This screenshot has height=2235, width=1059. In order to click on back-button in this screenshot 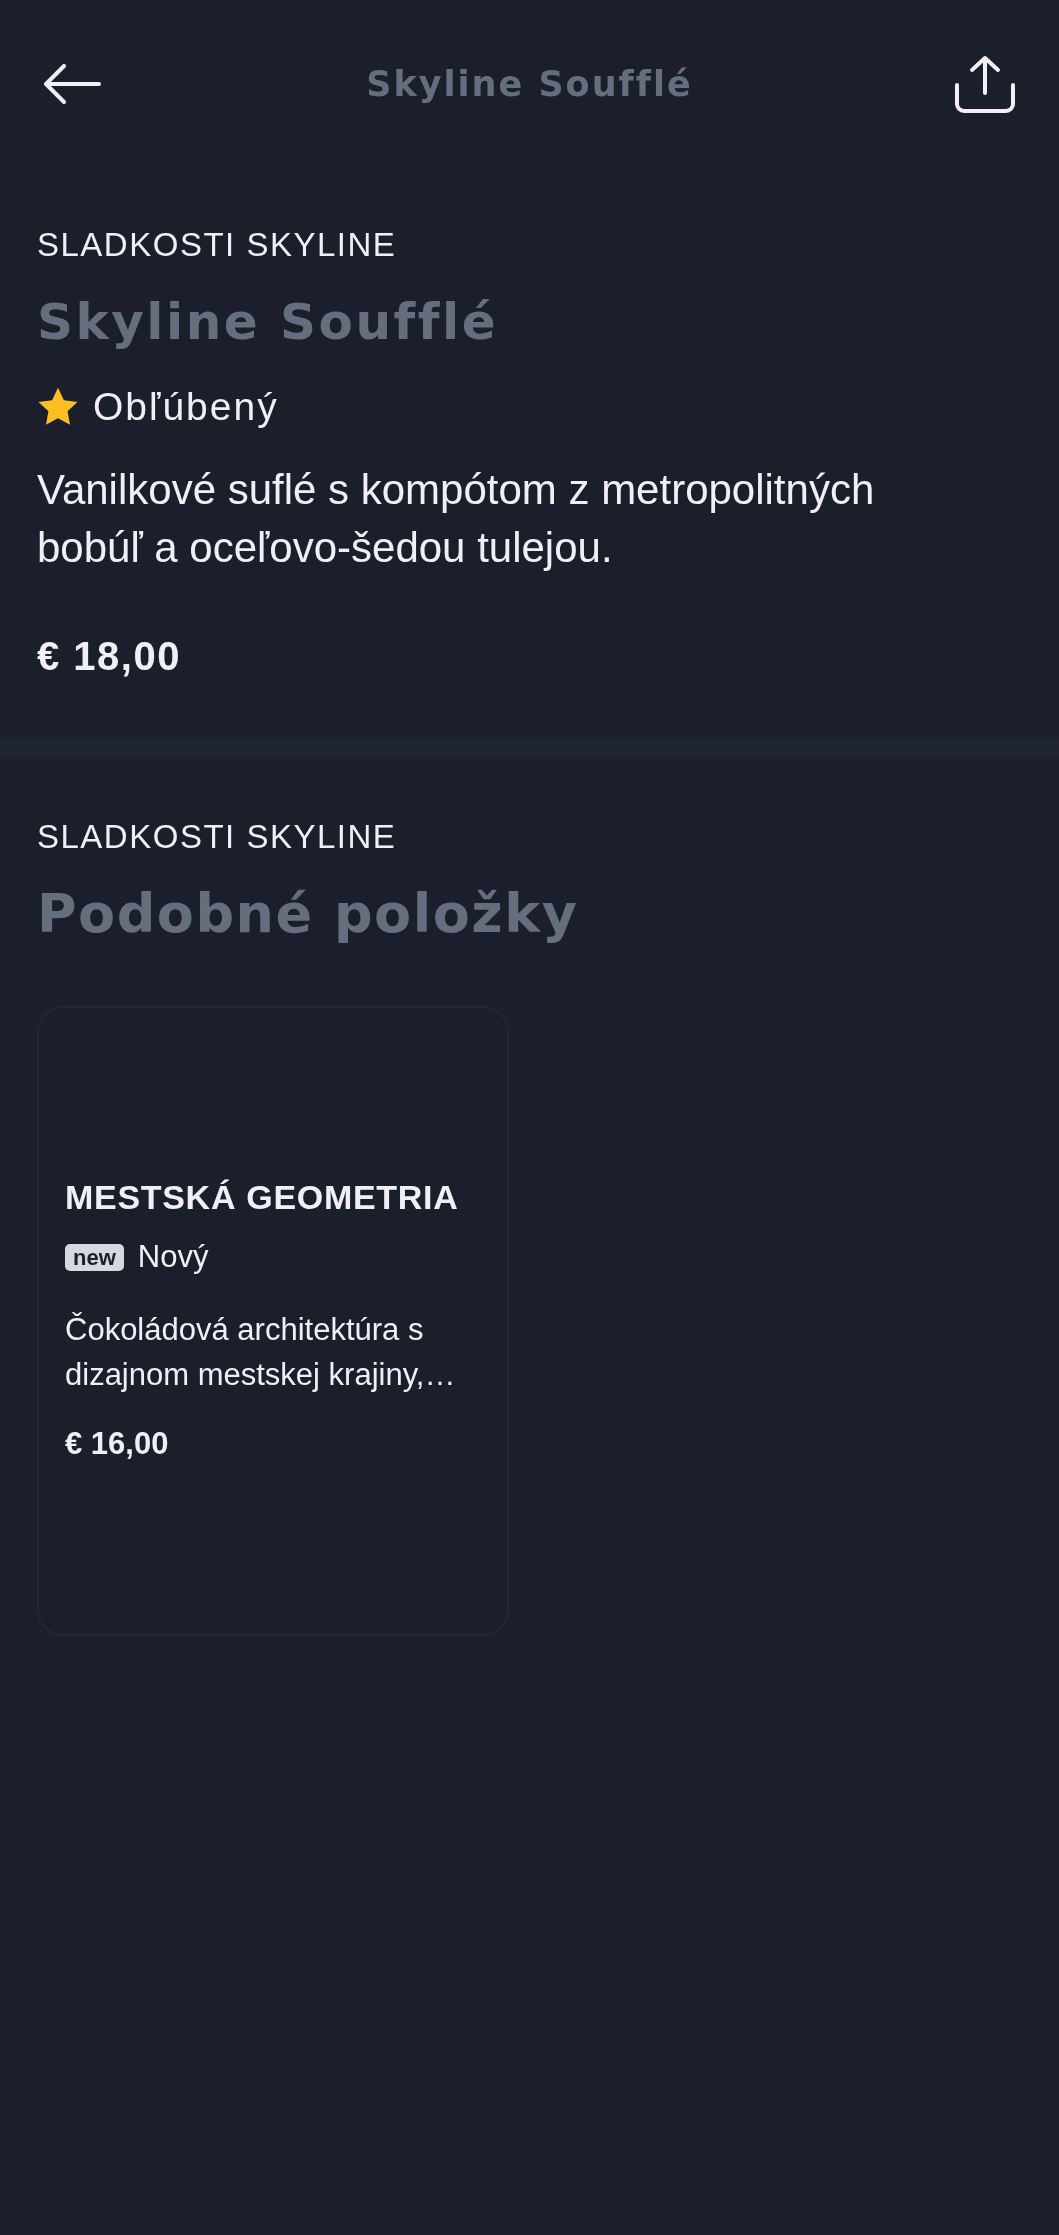, I will do `click(72, 84)`.